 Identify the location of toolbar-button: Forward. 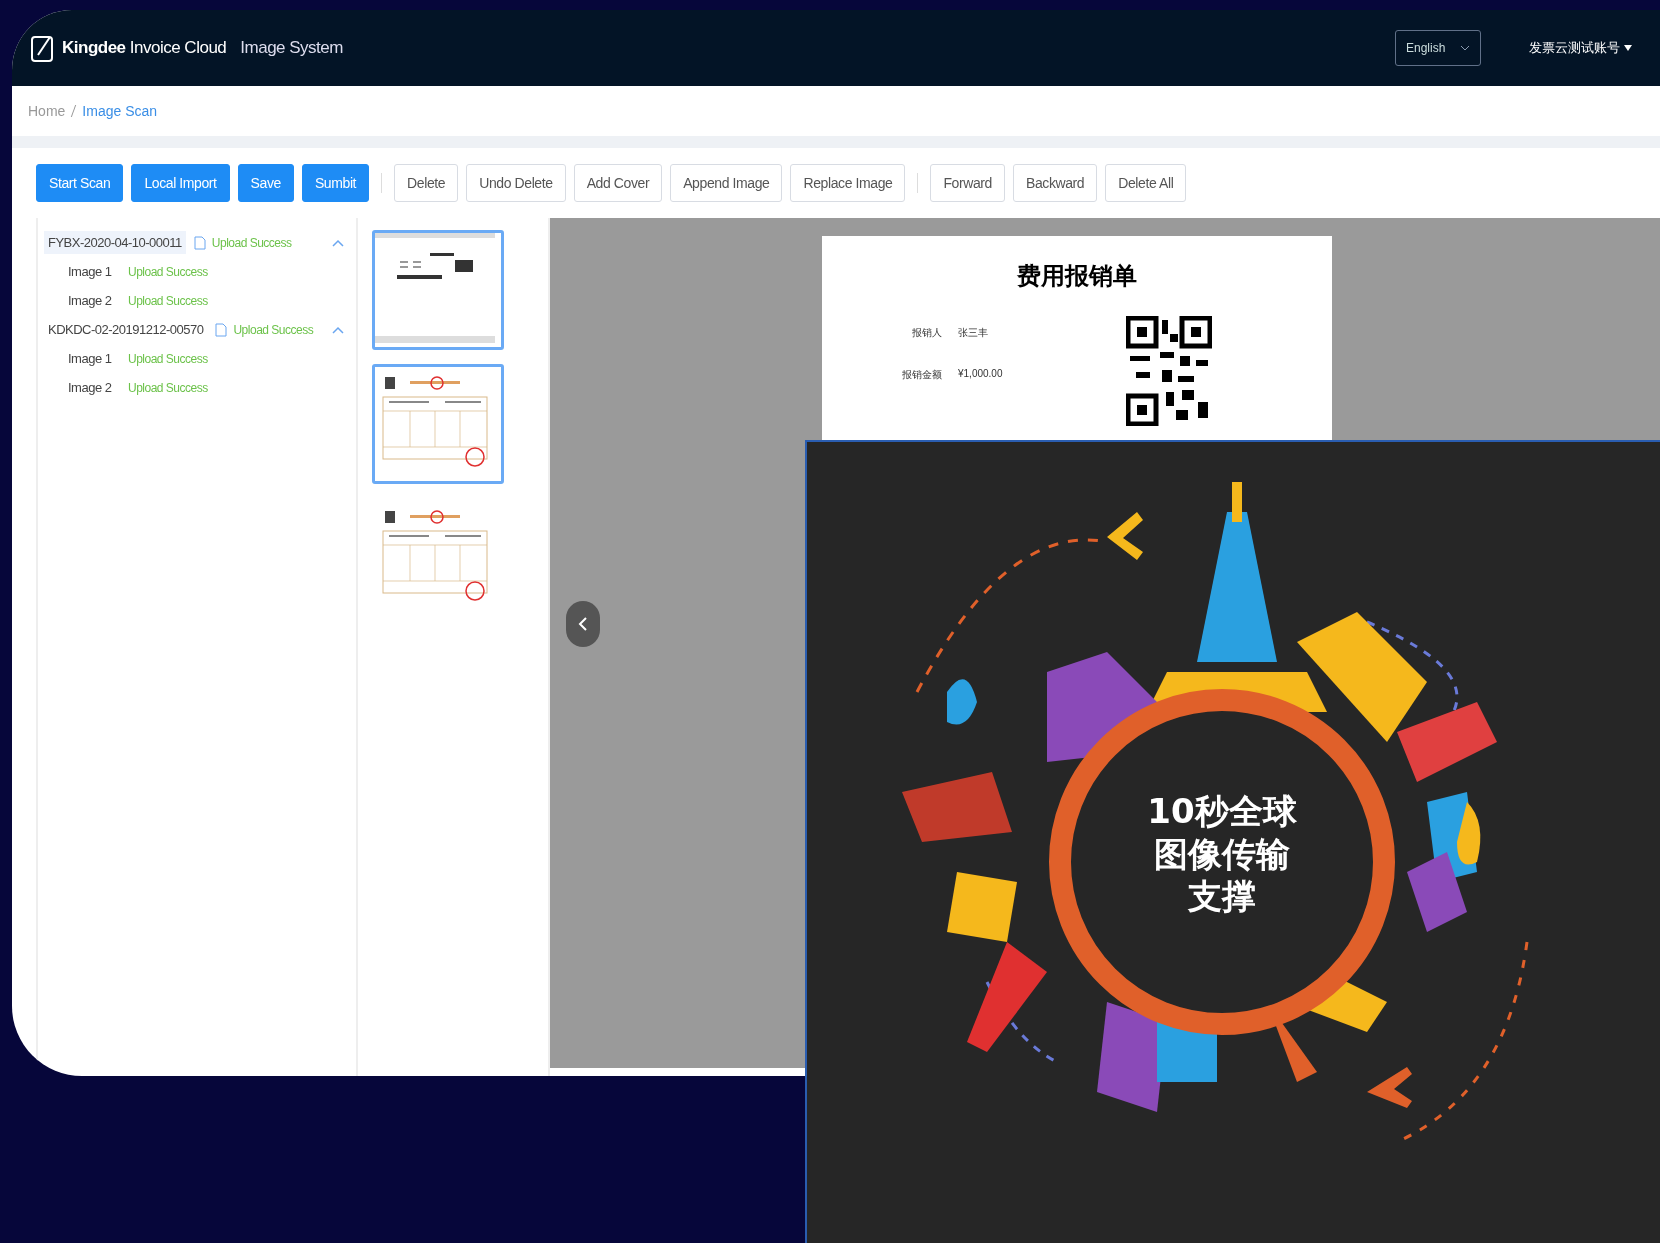
(967, 183).